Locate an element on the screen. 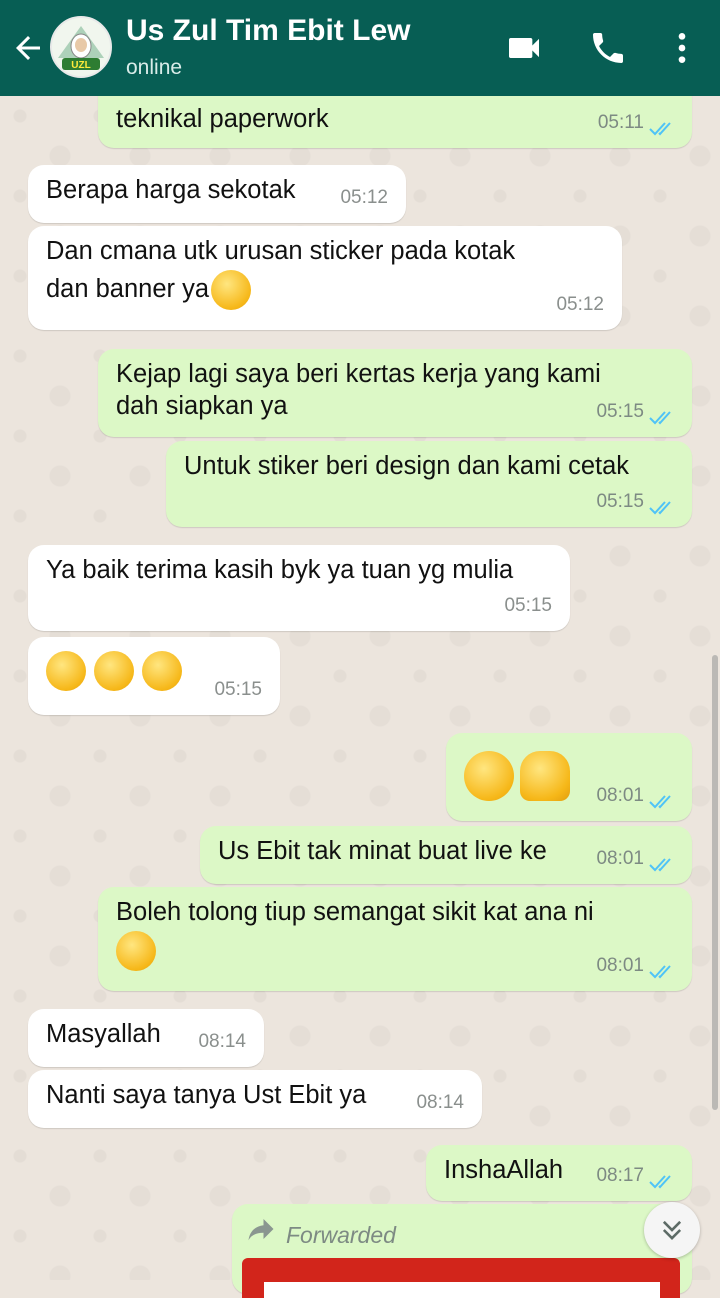  message-time: 08:17 is located at coordinates (620, 1175).